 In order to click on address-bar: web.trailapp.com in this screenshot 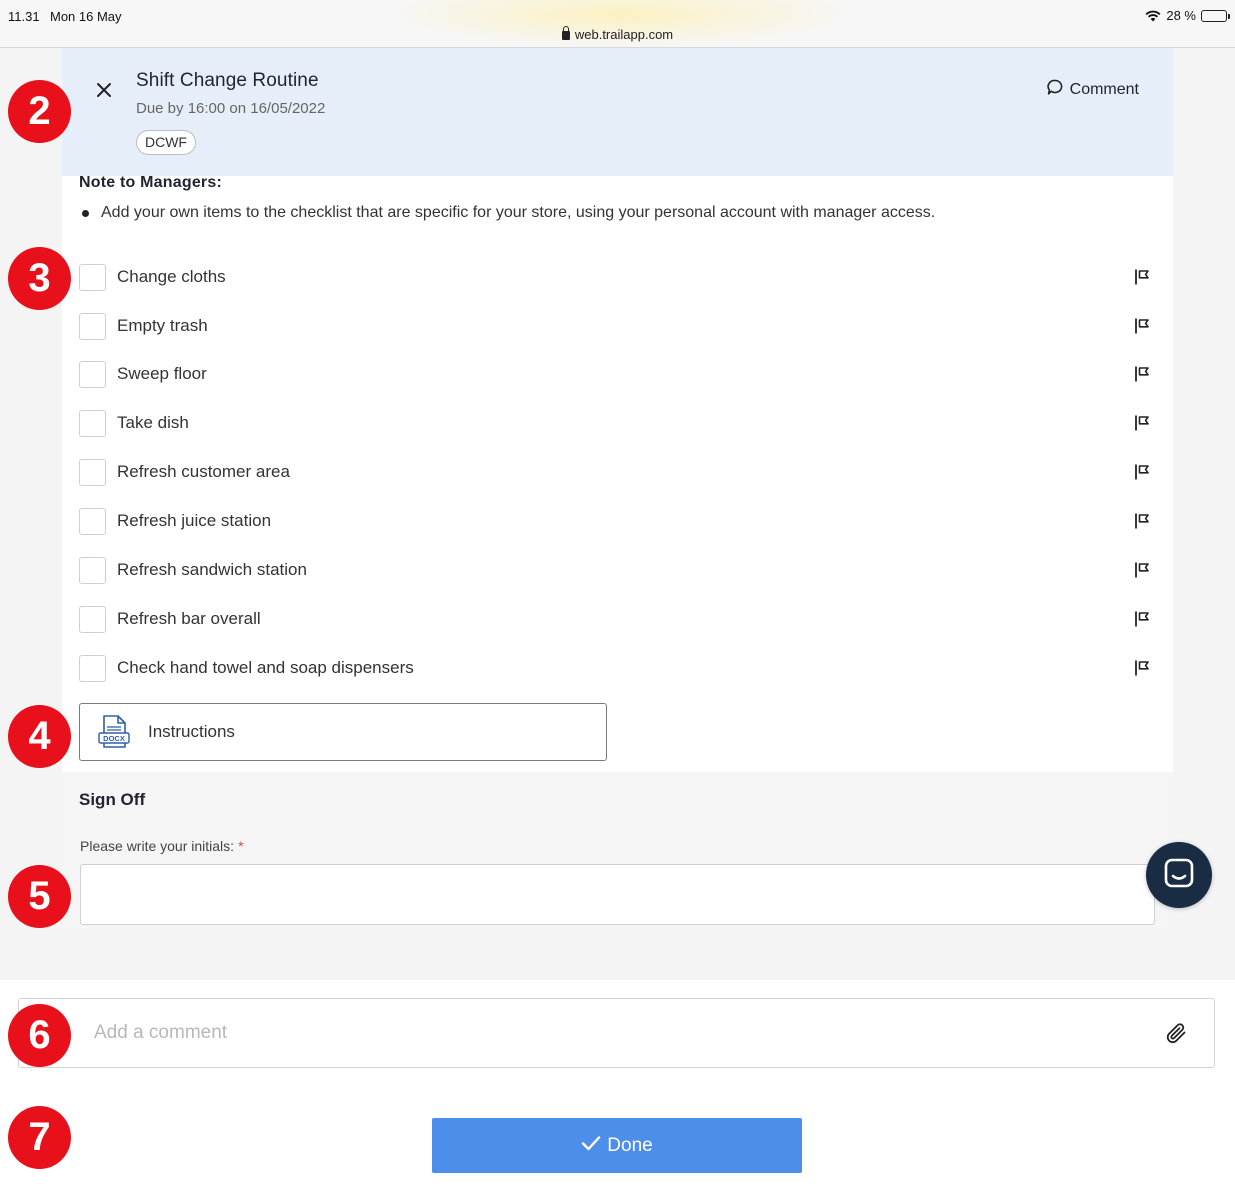, I will do `click(617, 34)`.